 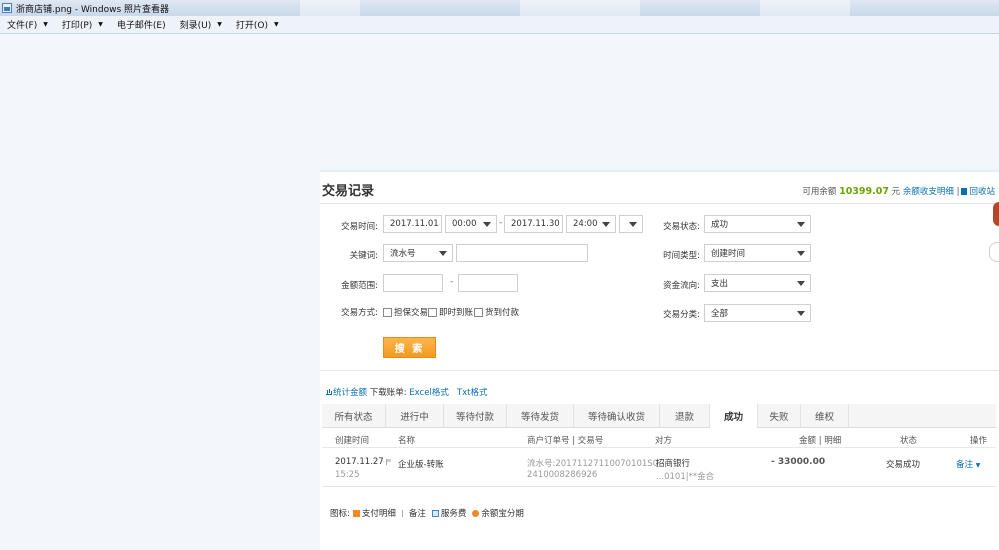 What do you see at coordinates (478, 312) in the screenshot?
I see `checkbox-box` at bounding box center [478, 312].